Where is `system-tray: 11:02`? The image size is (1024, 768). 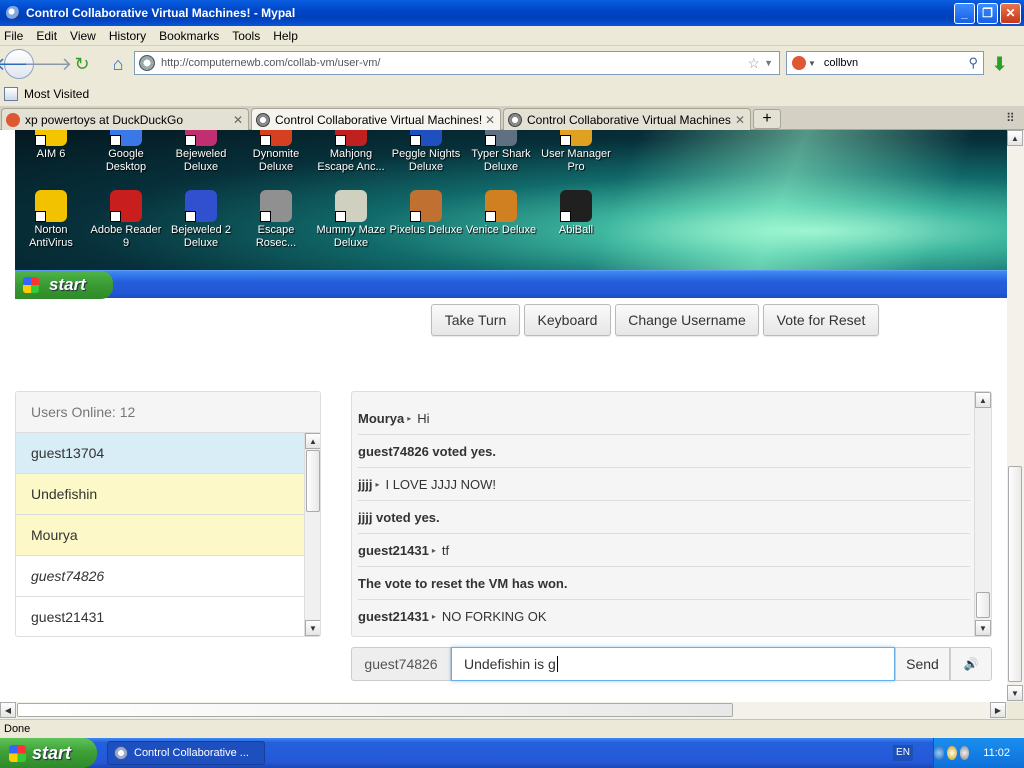
system-tray: 11:02 is located at coordinates (978, 753).